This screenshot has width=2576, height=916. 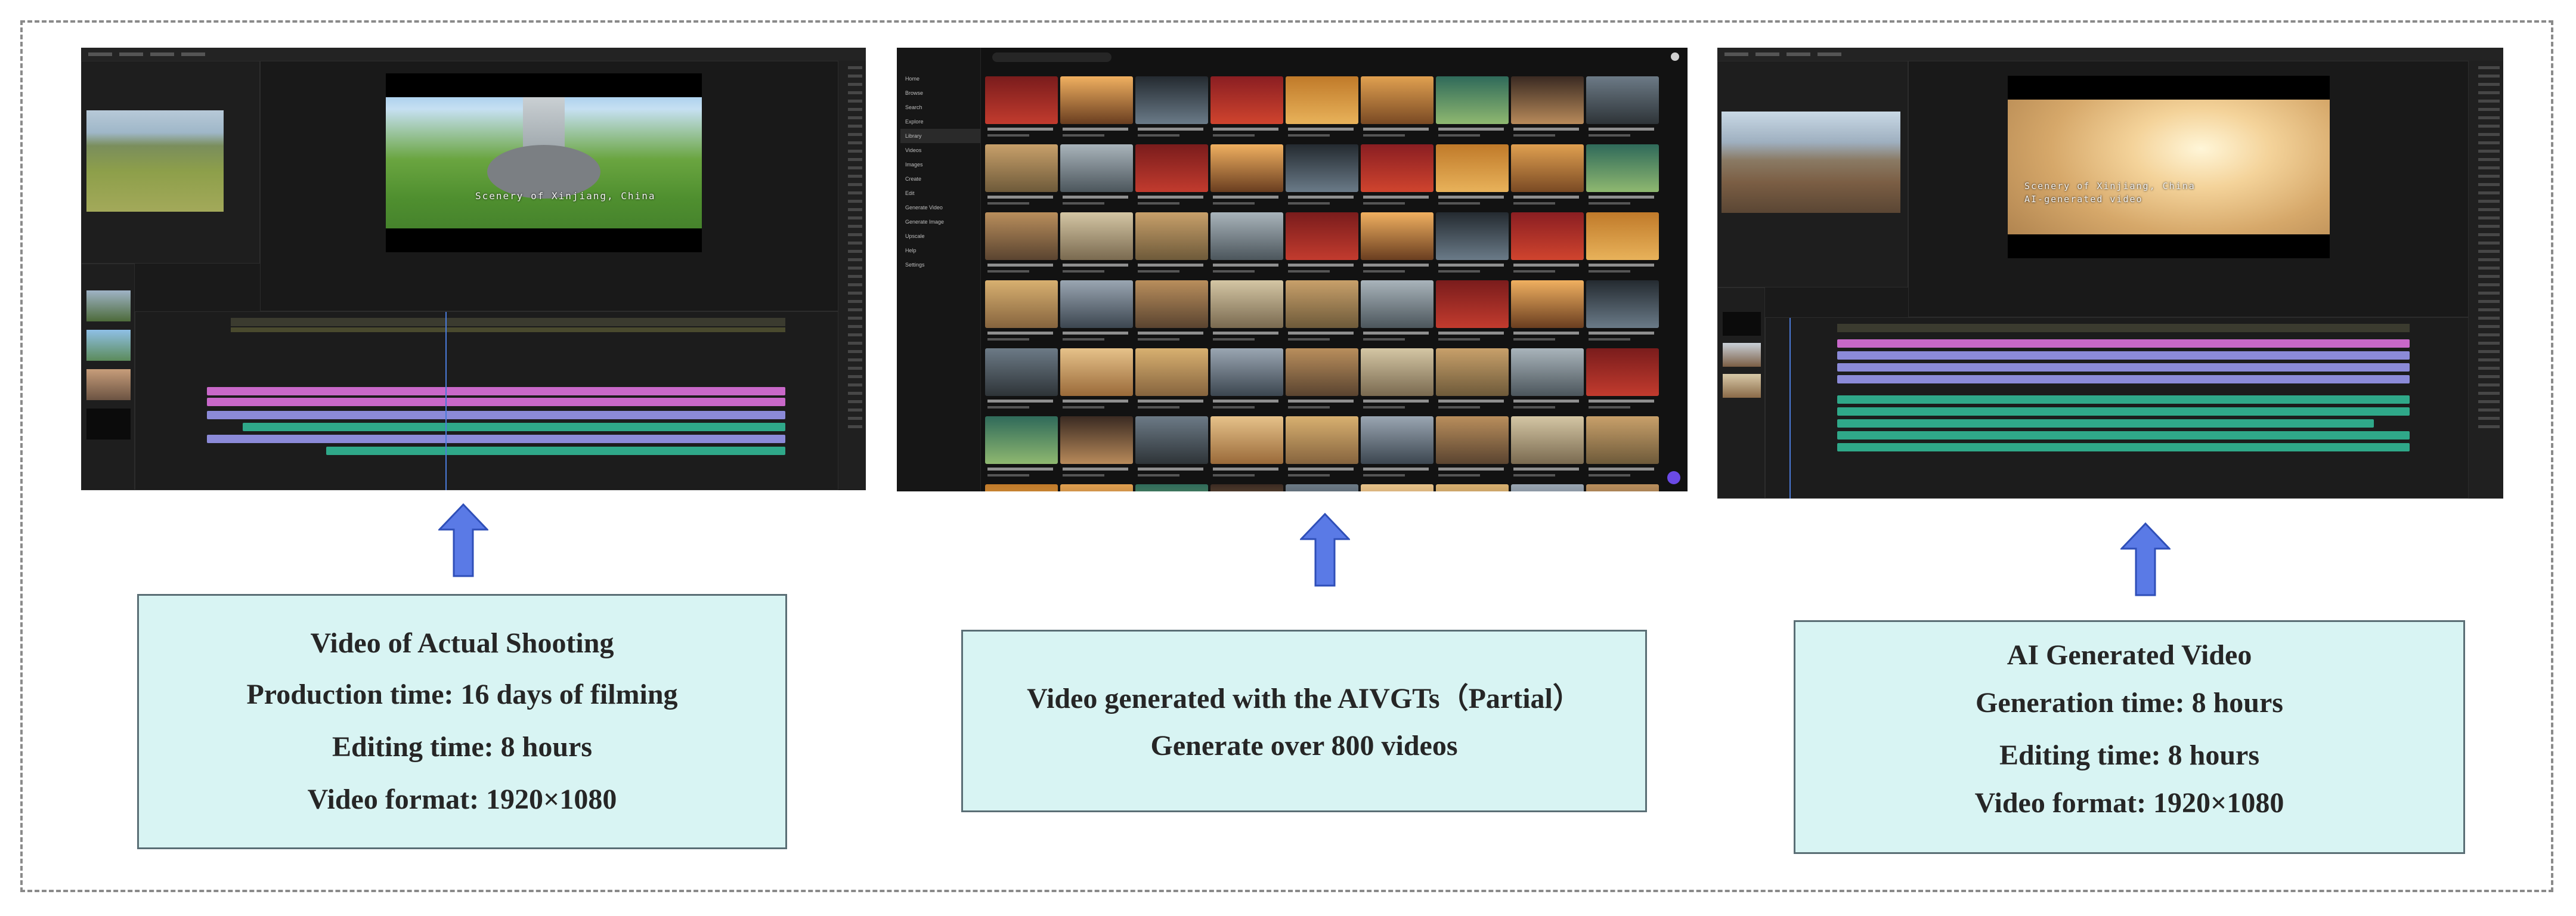 I want to click on sidebar-item: Generate Image, so click(x=942, y=222).